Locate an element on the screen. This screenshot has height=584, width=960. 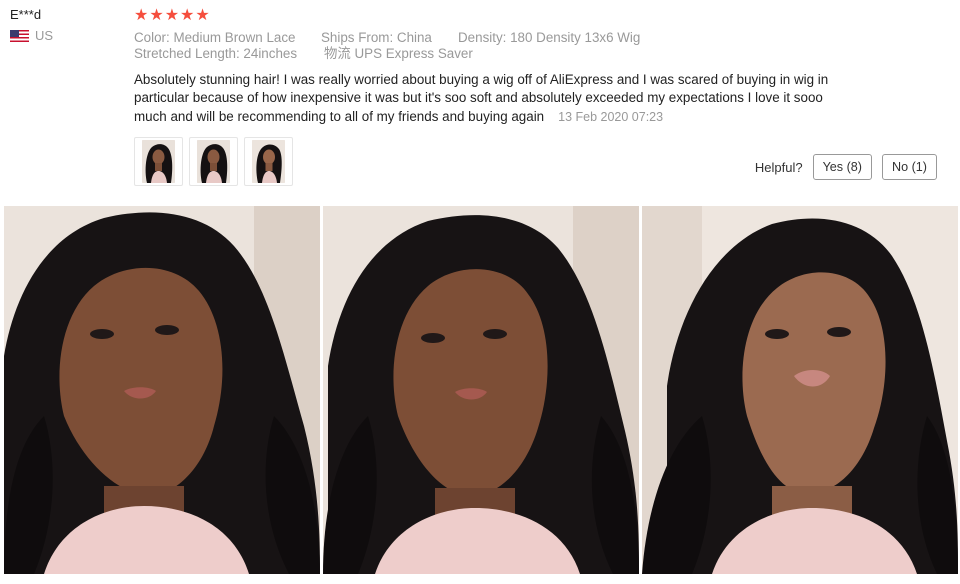
attr-shipping: 物流 UPS Express Saver is located at coordinates (398, 53).